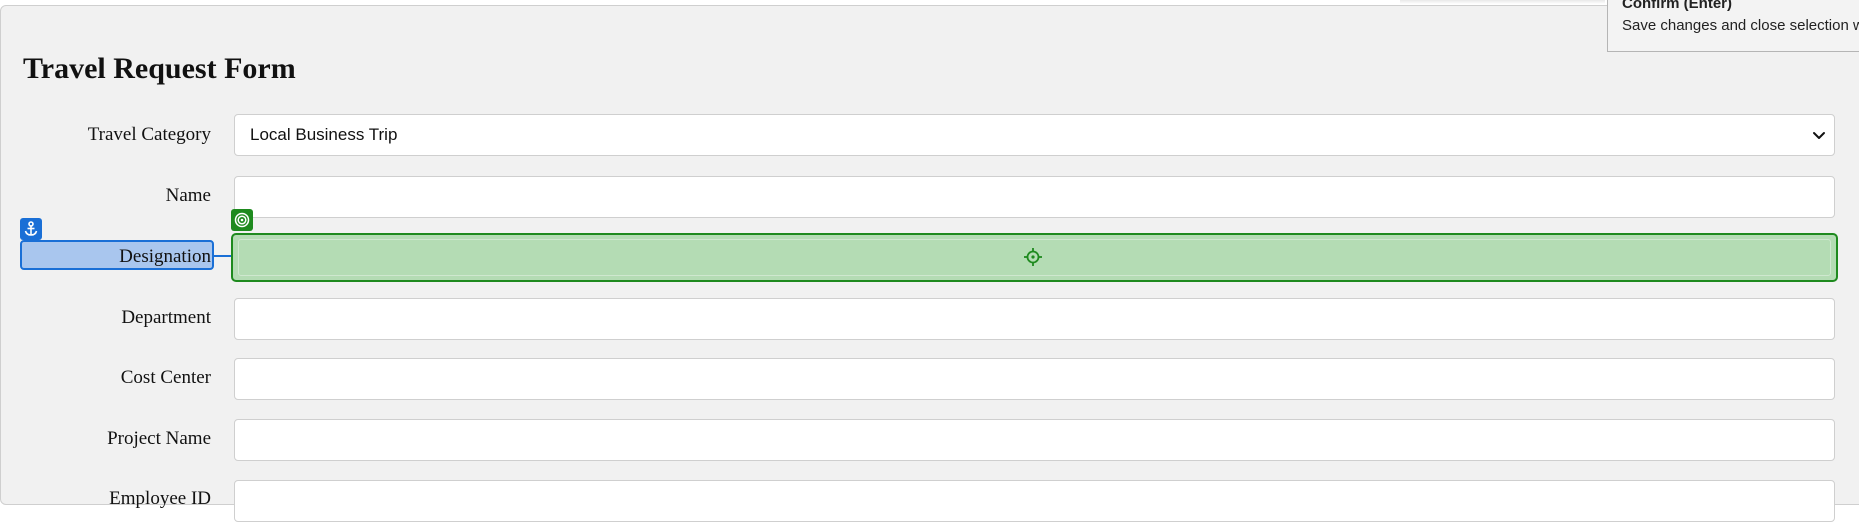 The height and width of the screenshot is (522, 1859). I want to click on travel-category-select: Local Business Trip, so click(1034, 135).